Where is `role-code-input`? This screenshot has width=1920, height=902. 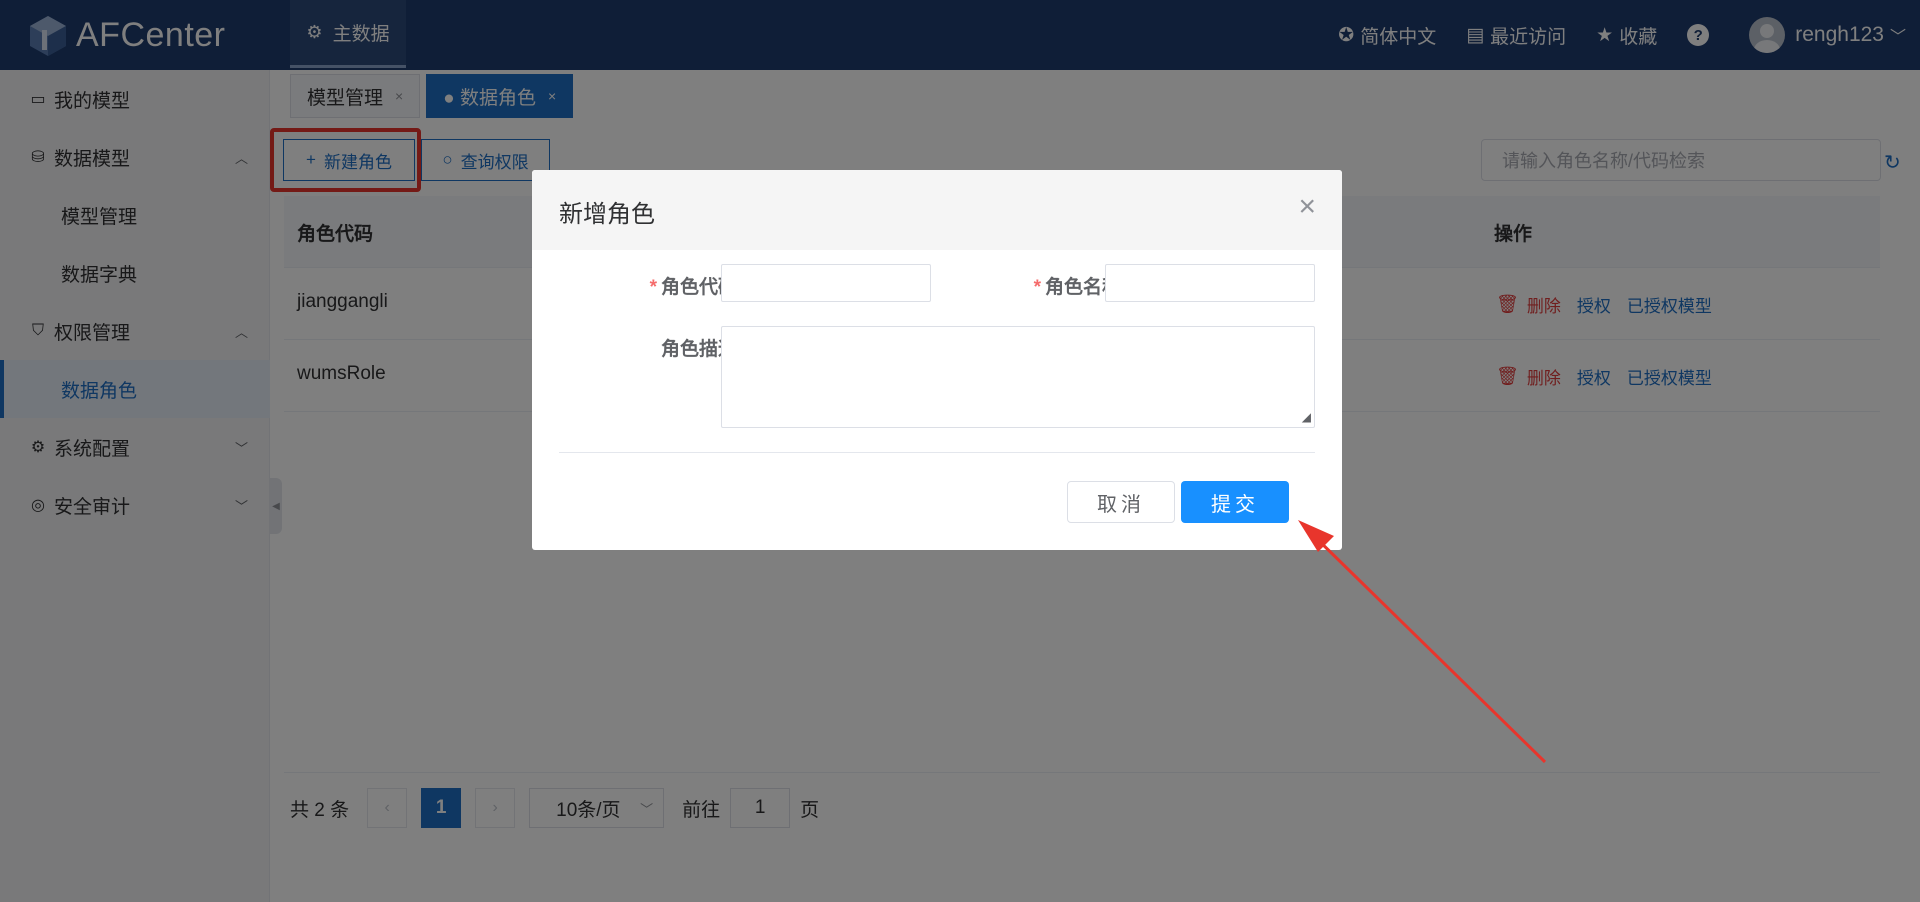
role-code-input is located at coordinates (826, 283).